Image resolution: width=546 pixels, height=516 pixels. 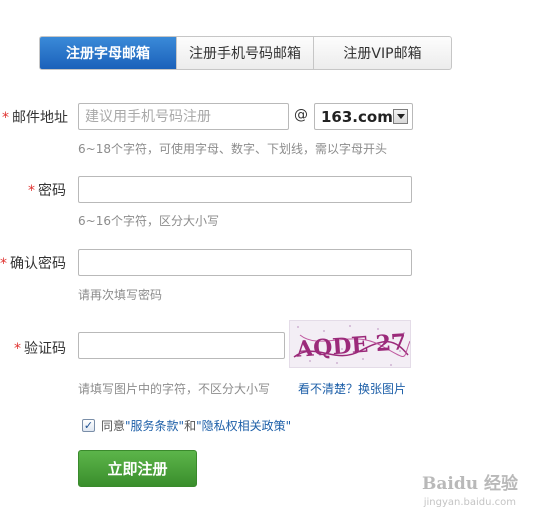 I want to click on captcha-text: AQDE 27, so click(x=350, y=346).